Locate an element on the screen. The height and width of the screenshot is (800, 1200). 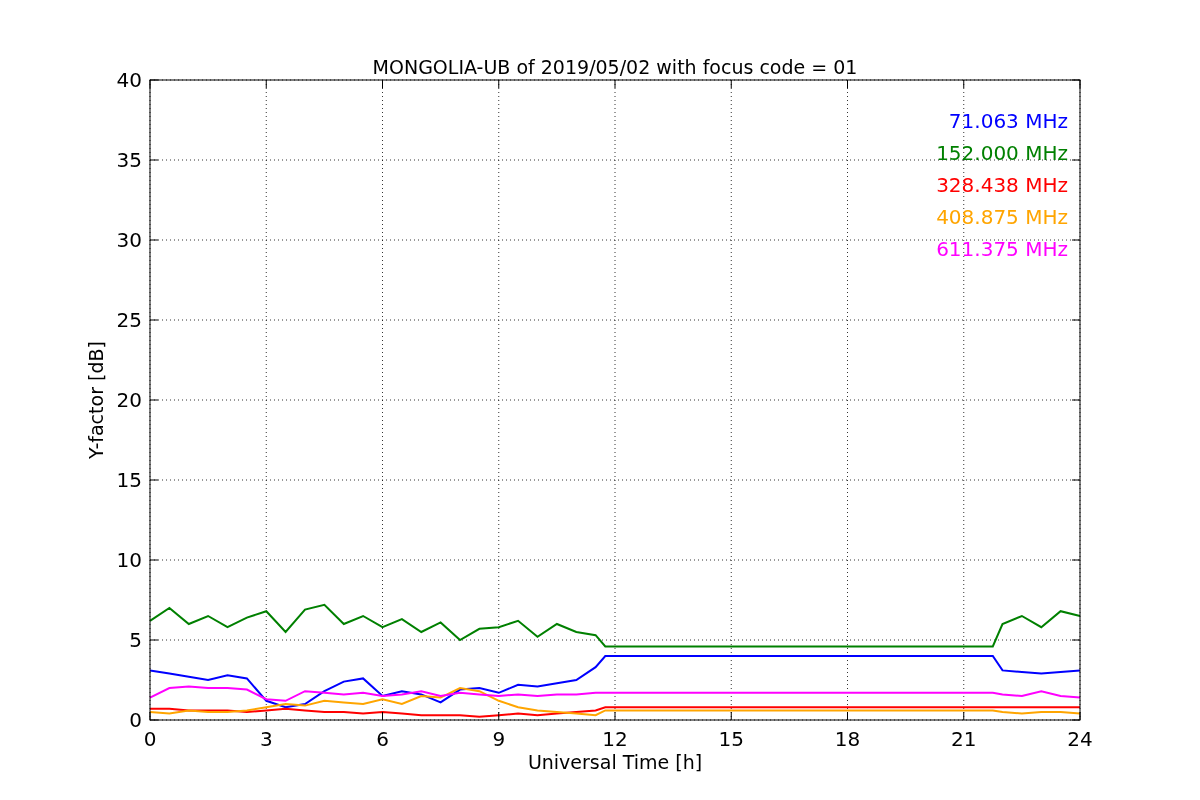
tick-label: 40 is located at coordinates (129, 80).